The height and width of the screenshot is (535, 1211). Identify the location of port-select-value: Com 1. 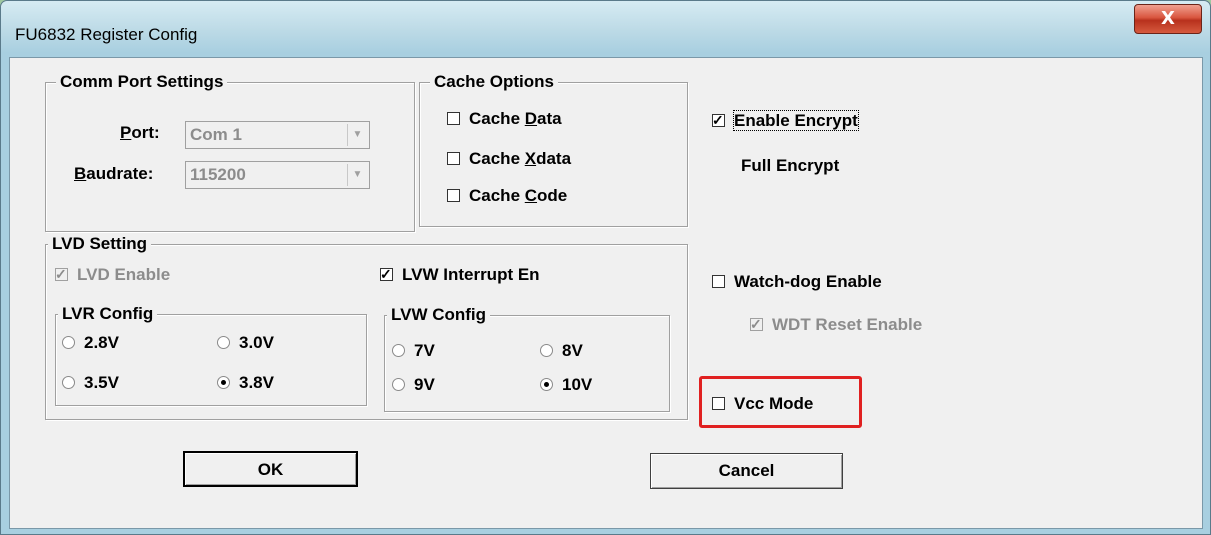
(216, 134).